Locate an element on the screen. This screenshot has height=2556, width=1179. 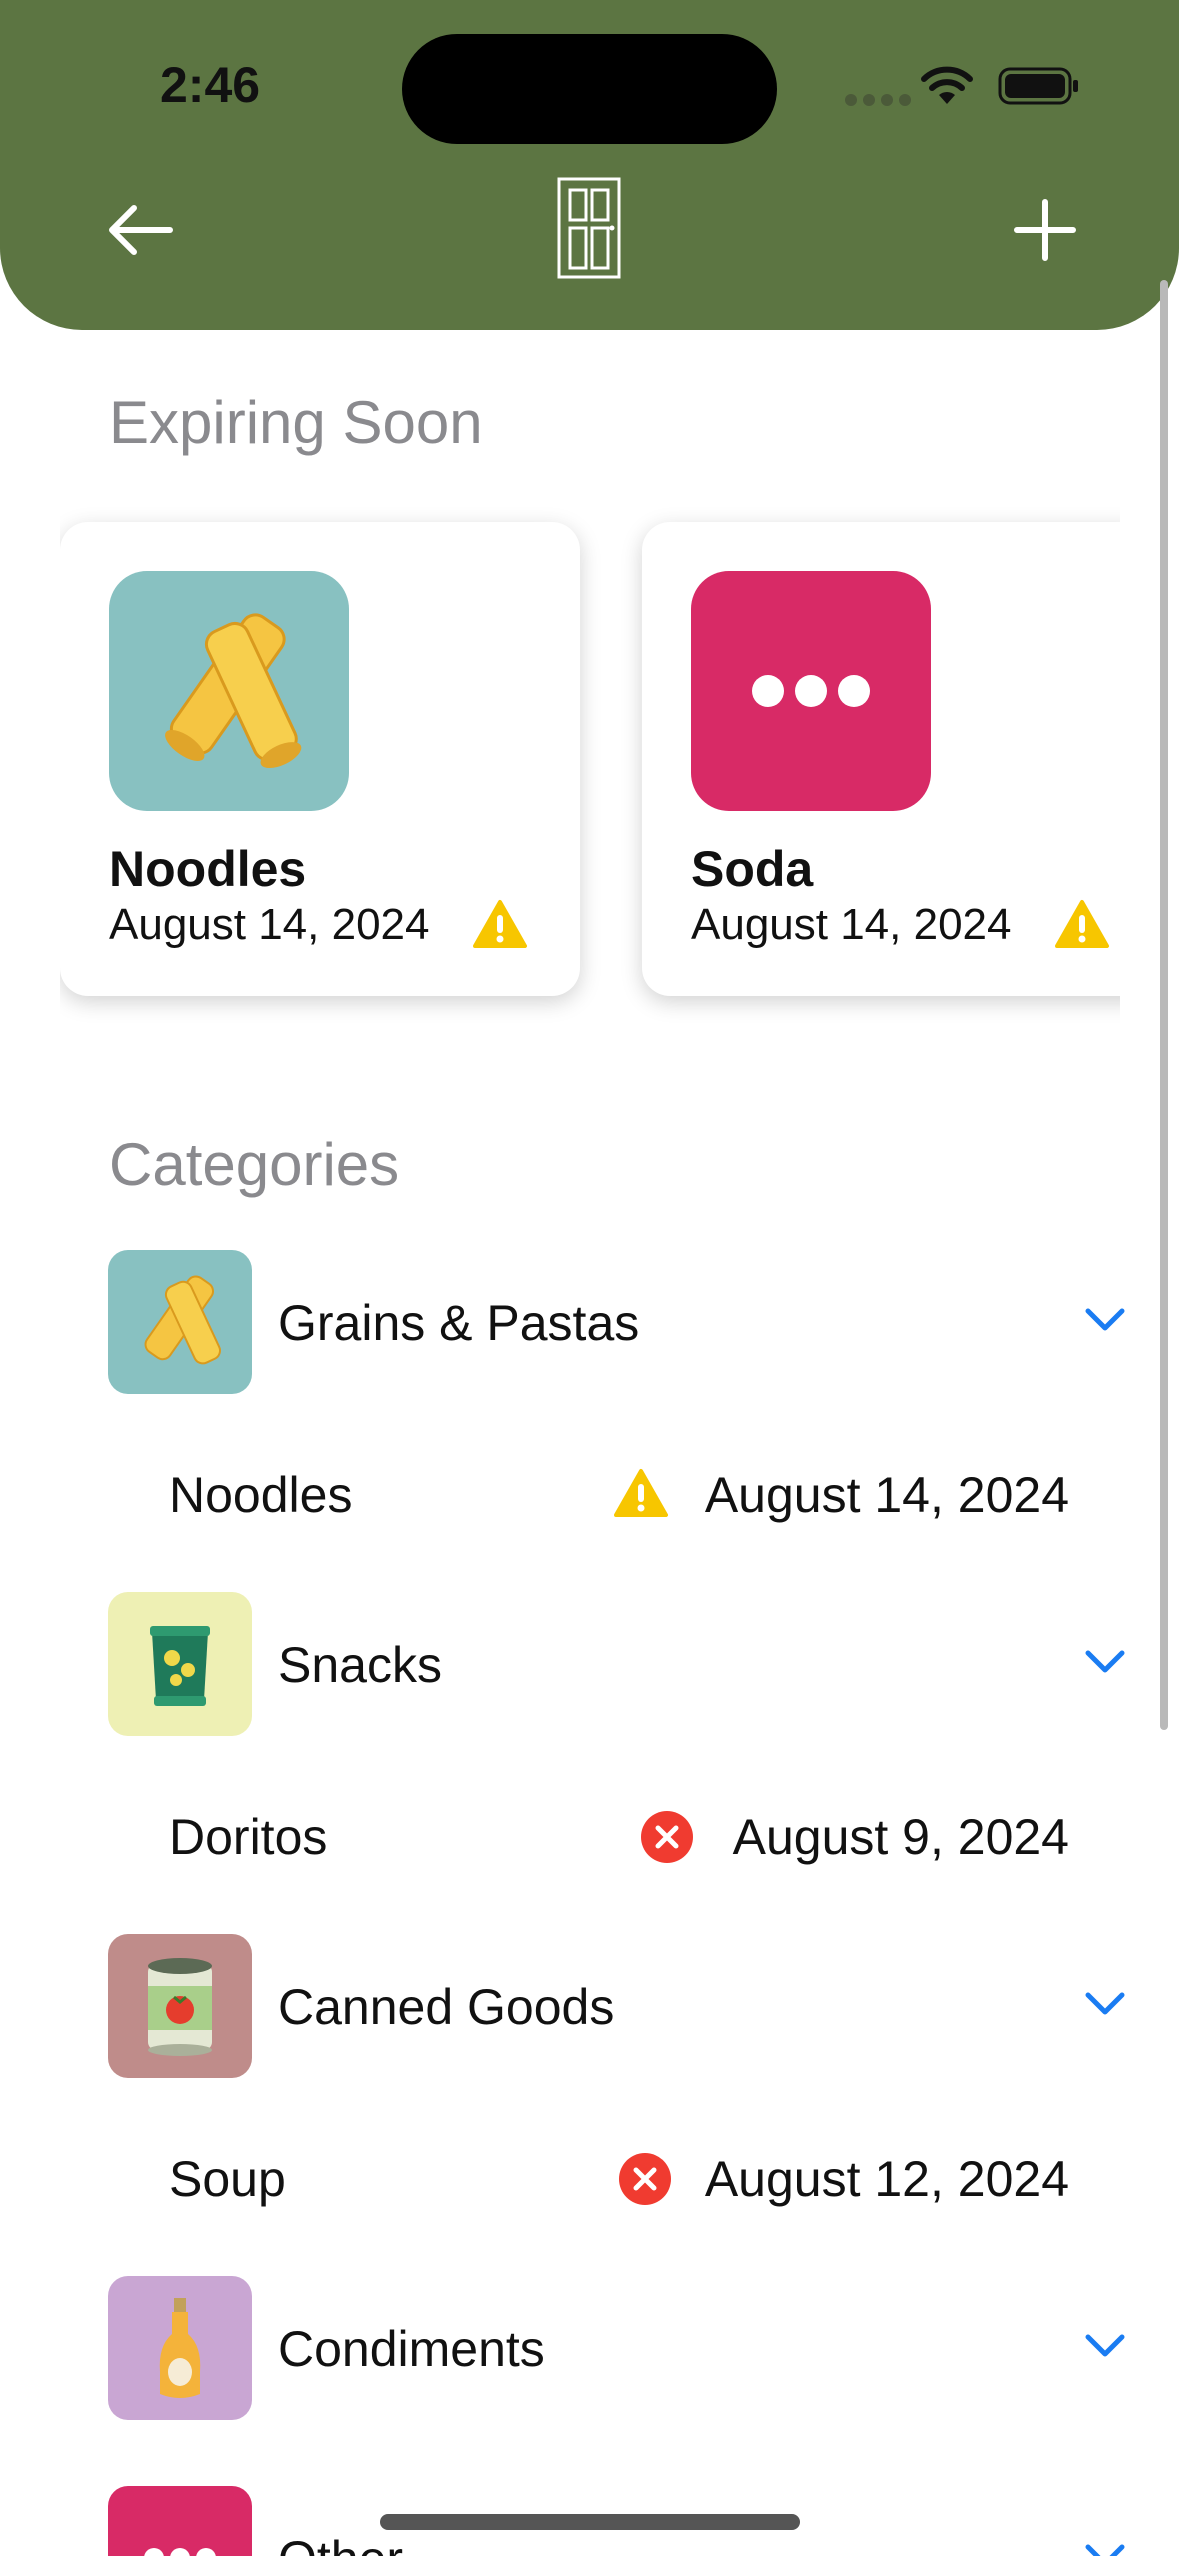
wifi-icon is located at coordinates (947, 85).